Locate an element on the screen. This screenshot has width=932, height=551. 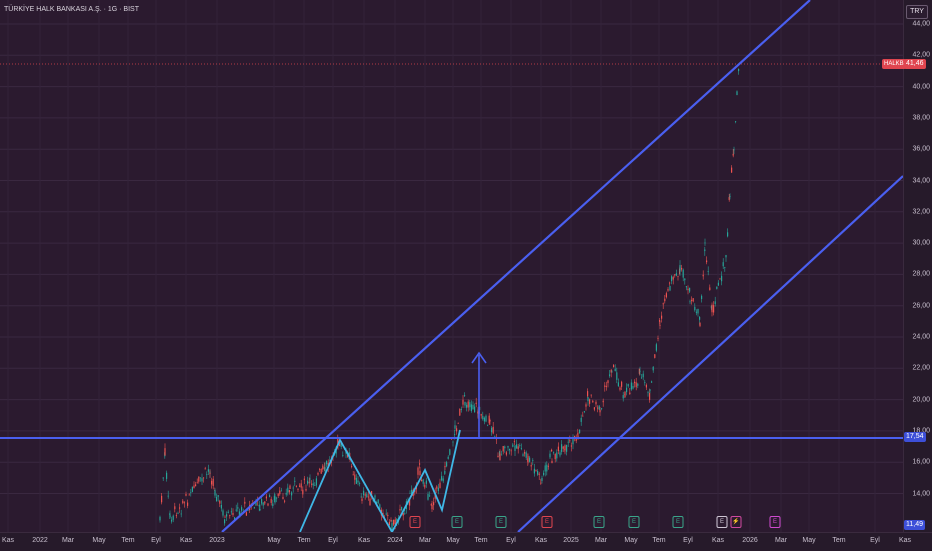
price-tick-label: 16,00 is located at coordinates (921, 462).